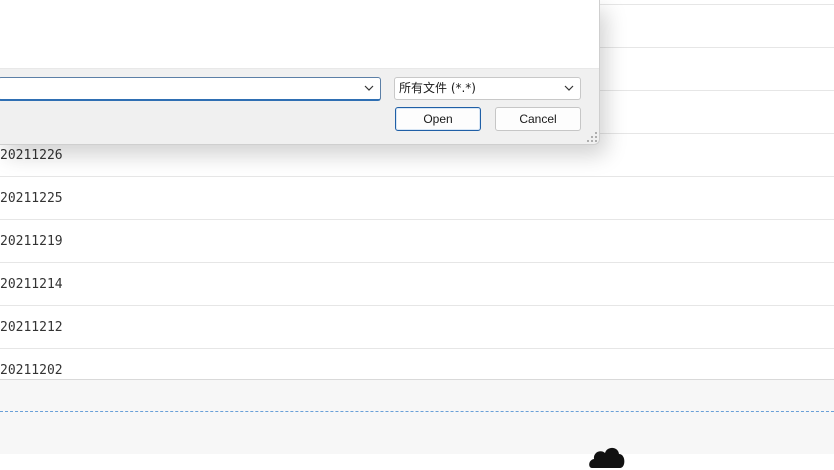 Image resolution: width=834 pixels, height=470 pixels. I want to click on list-row: 20211225, so click(417, 198).